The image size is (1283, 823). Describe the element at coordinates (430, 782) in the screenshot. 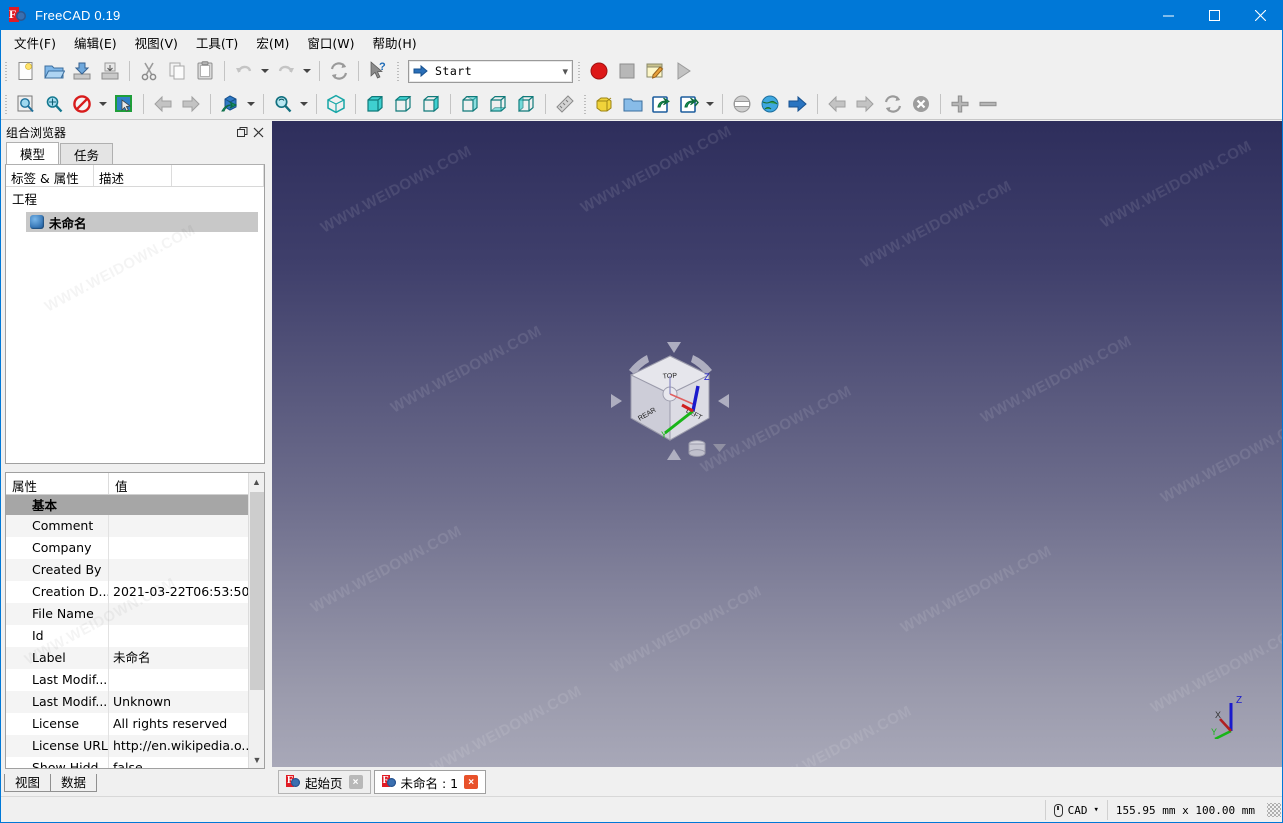

I see `mdi-tab-unnamed-document: F 未命名 : 1 ×` at that location.